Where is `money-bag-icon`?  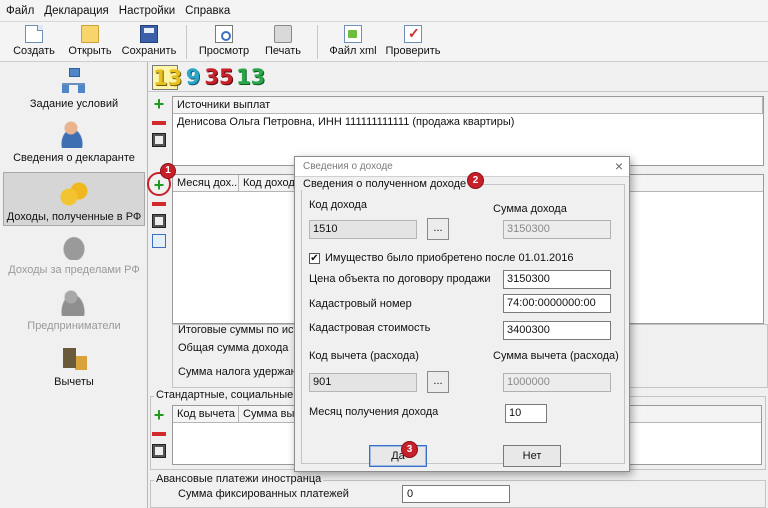 money-bag-icon is located at coordinates (74, 246).